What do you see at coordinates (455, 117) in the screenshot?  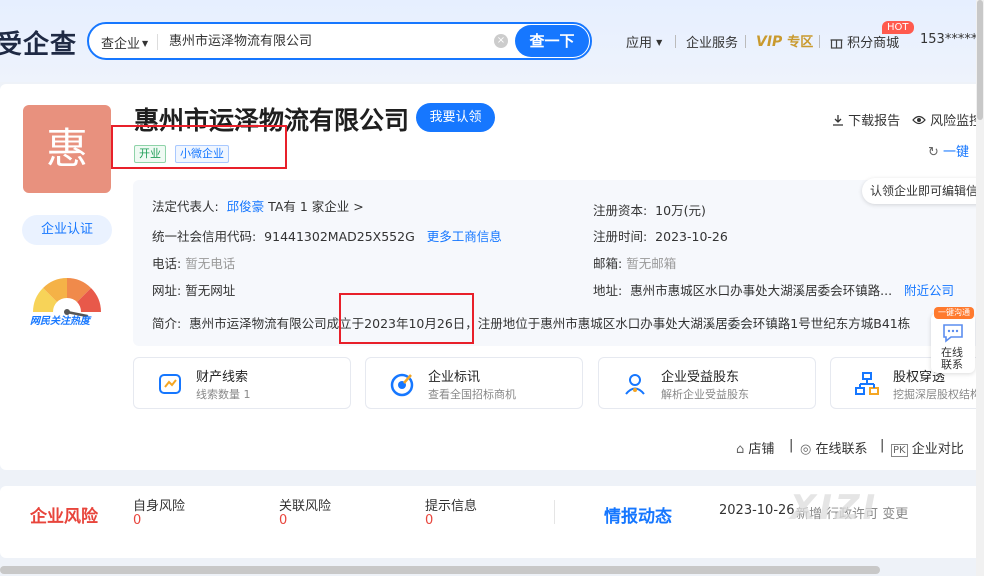 I see `claim-button: 我要认领` at bounding box center [455, 117].